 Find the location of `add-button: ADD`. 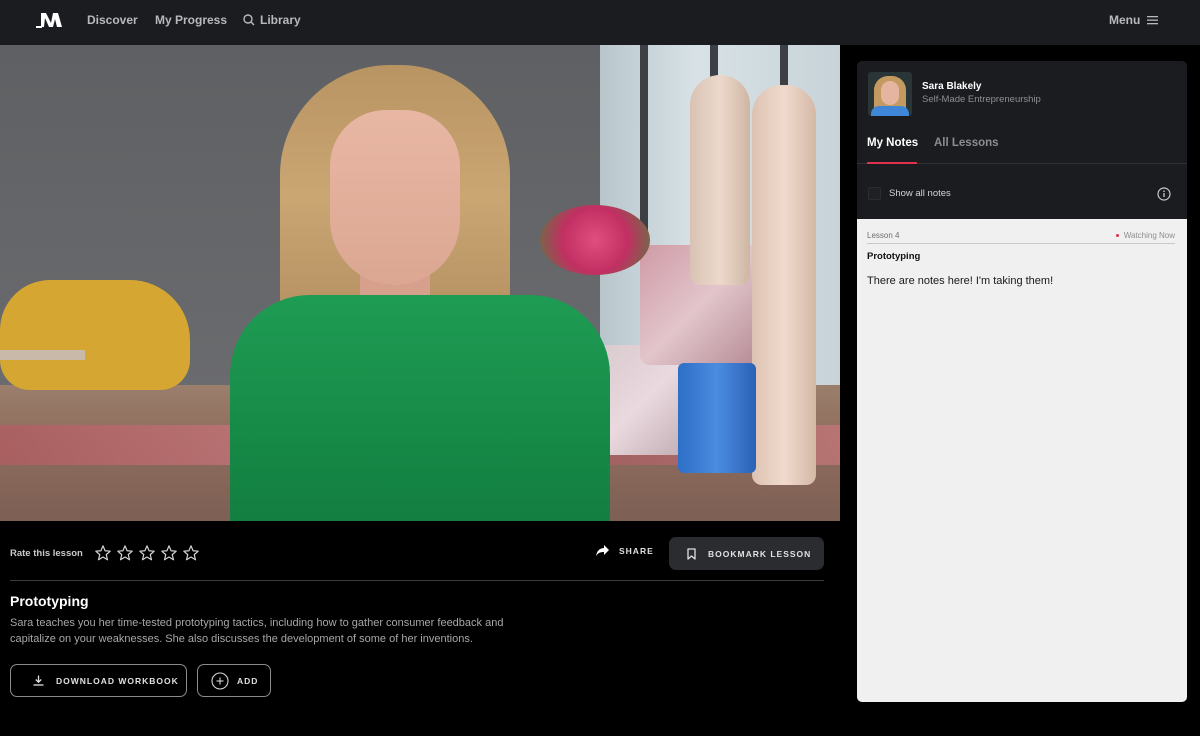

add-button: ADD is located at coordinates (234, 680).